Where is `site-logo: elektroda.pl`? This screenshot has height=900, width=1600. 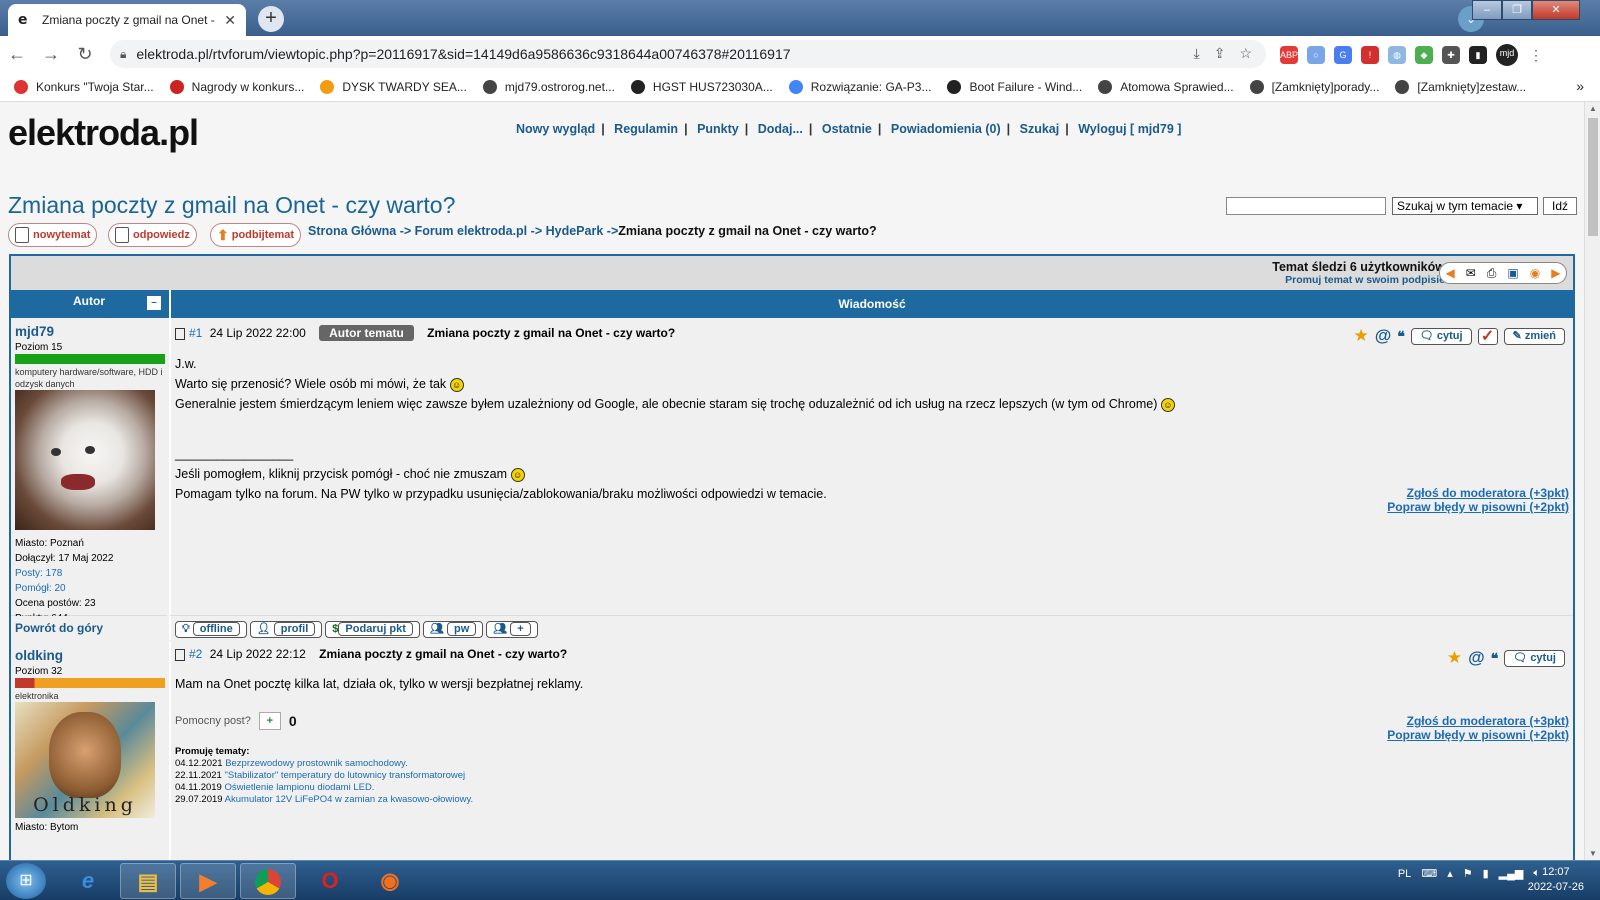
site-logo: elektroda.pl is located at coordinates (103, 133).